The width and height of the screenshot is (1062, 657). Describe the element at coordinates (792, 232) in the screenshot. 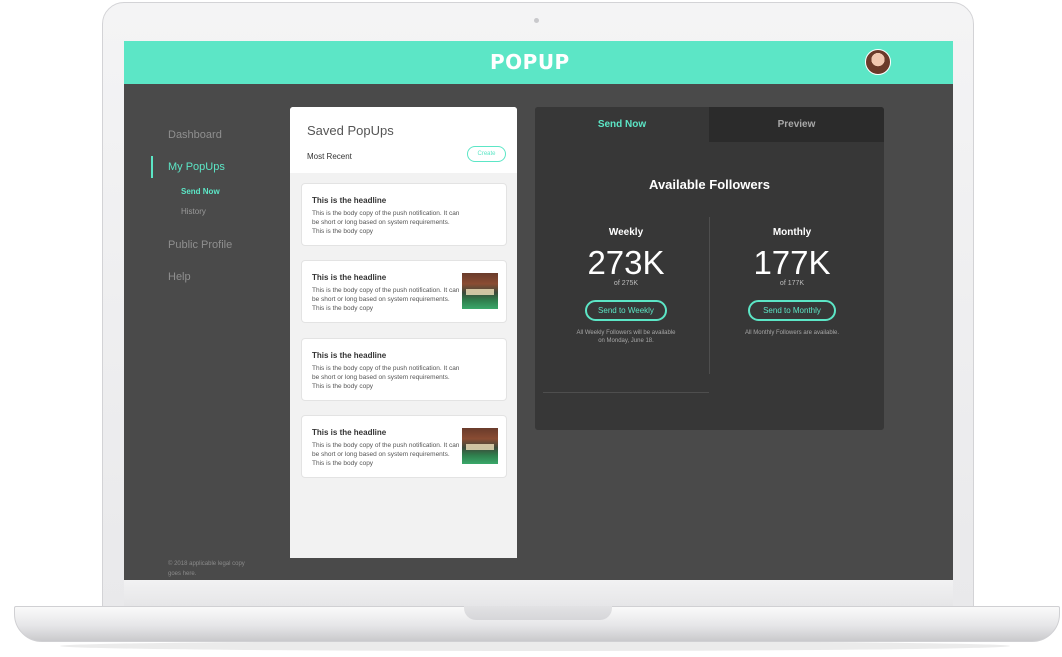

I see `monthly-label: Monthly` at that location.